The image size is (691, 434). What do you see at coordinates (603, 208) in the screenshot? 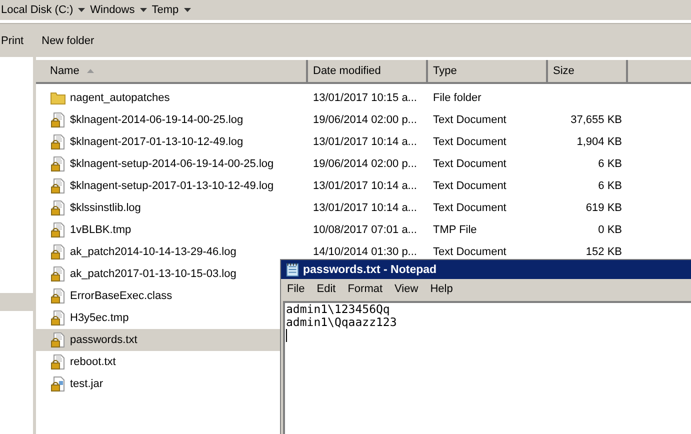
I see `size-cell-text: 619 KB` at bounding box center [603, 208].